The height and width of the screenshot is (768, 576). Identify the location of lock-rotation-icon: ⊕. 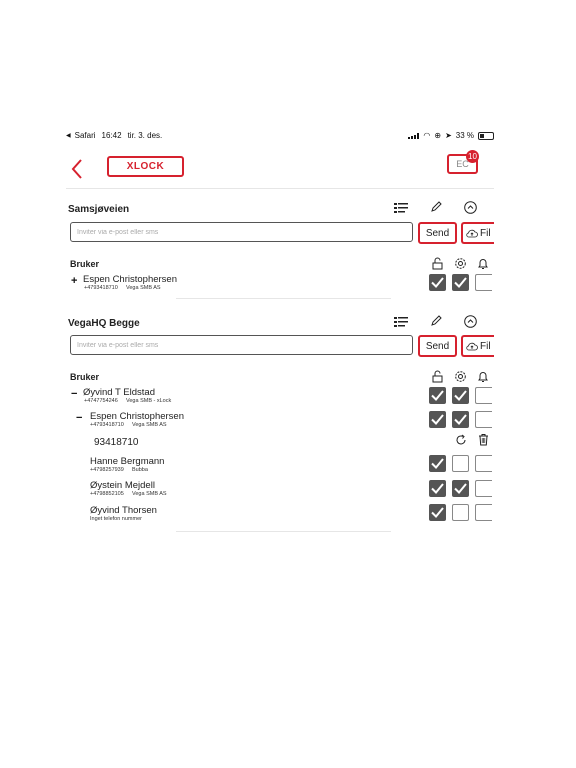
(438, 135).